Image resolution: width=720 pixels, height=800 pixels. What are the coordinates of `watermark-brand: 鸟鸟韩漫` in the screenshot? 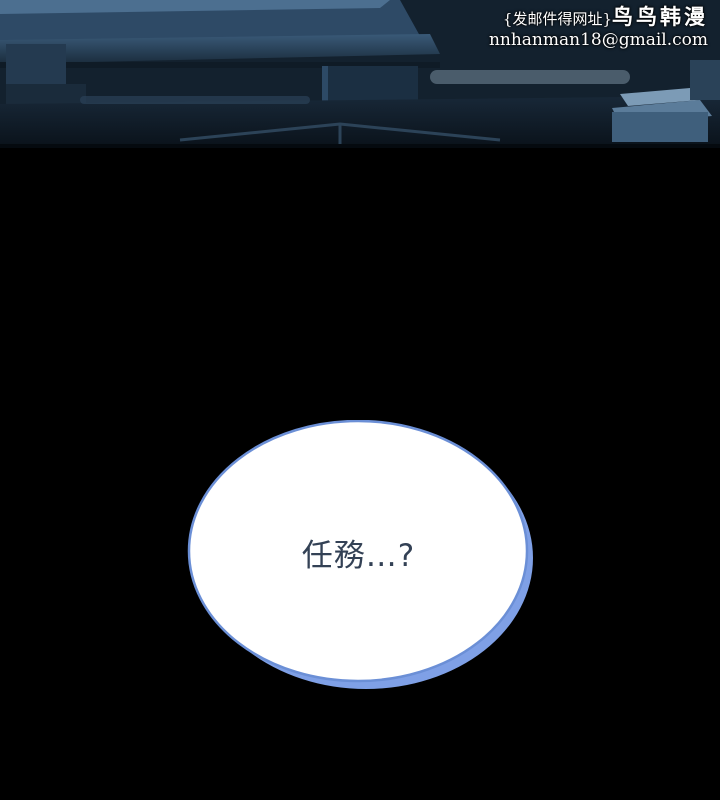 It's located at (660, 16).